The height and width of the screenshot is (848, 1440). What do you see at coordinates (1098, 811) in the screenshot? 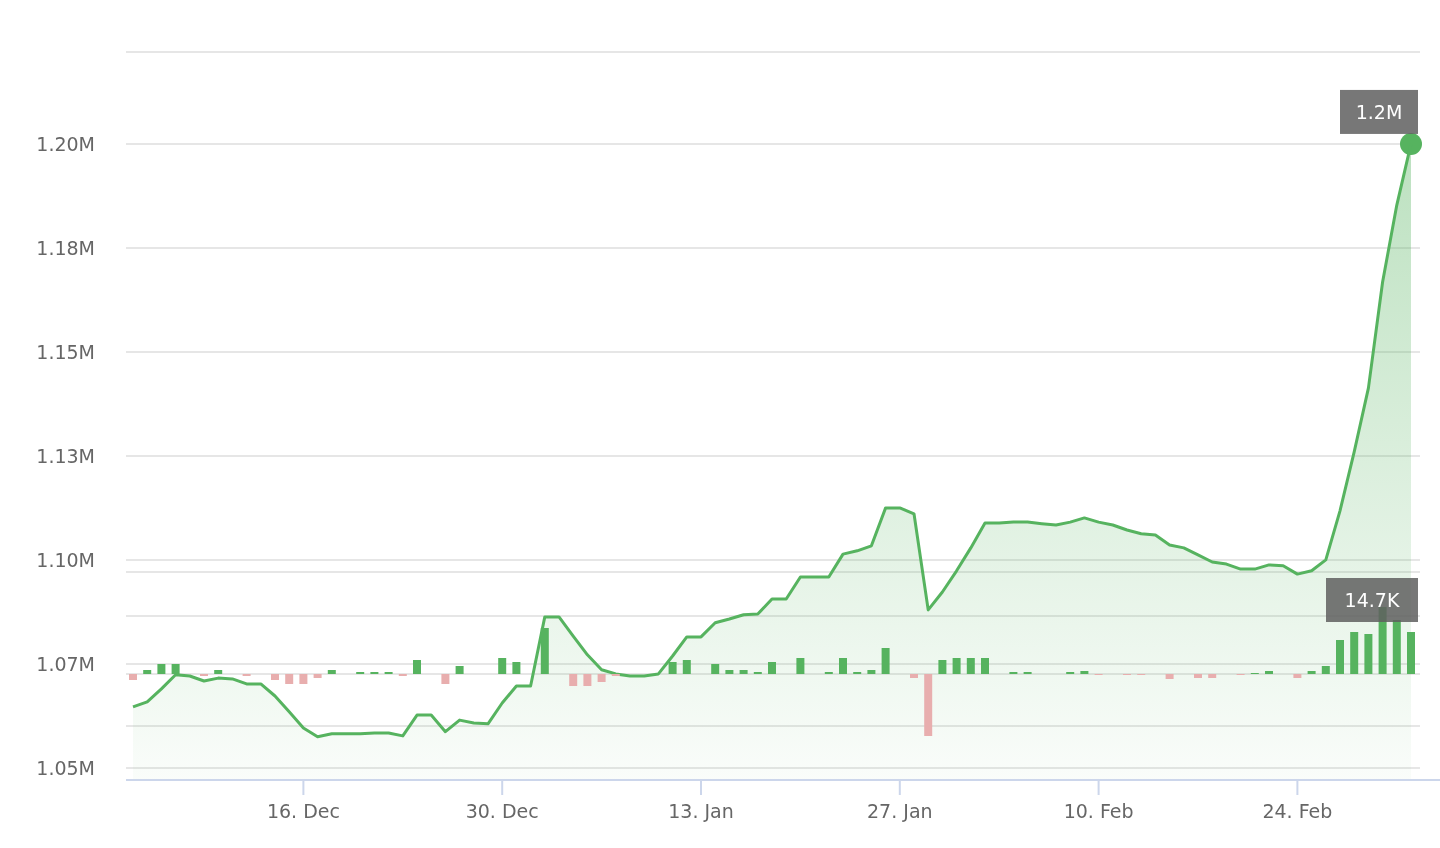
I see `x-tick-label: 10. Feb` at bounding box center [1098, 811].